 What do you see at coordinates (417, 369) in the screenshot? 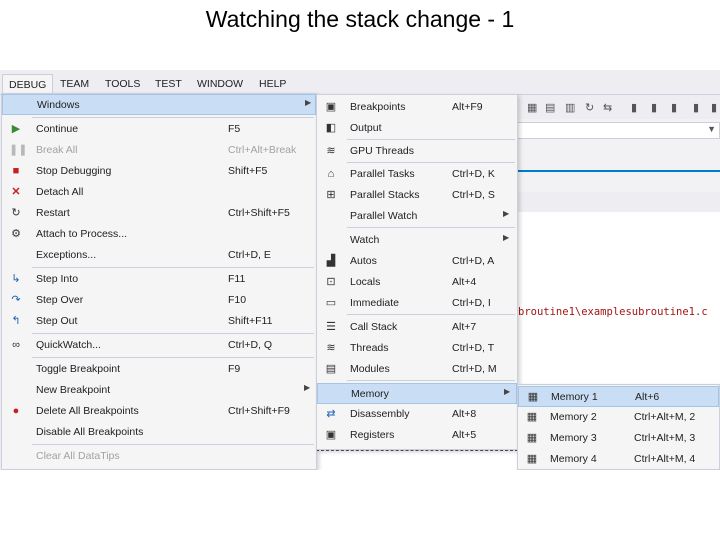
I see `windows-item-modules: ▤ Modules Ctrl+D, M` at bounding box center [417, 369].